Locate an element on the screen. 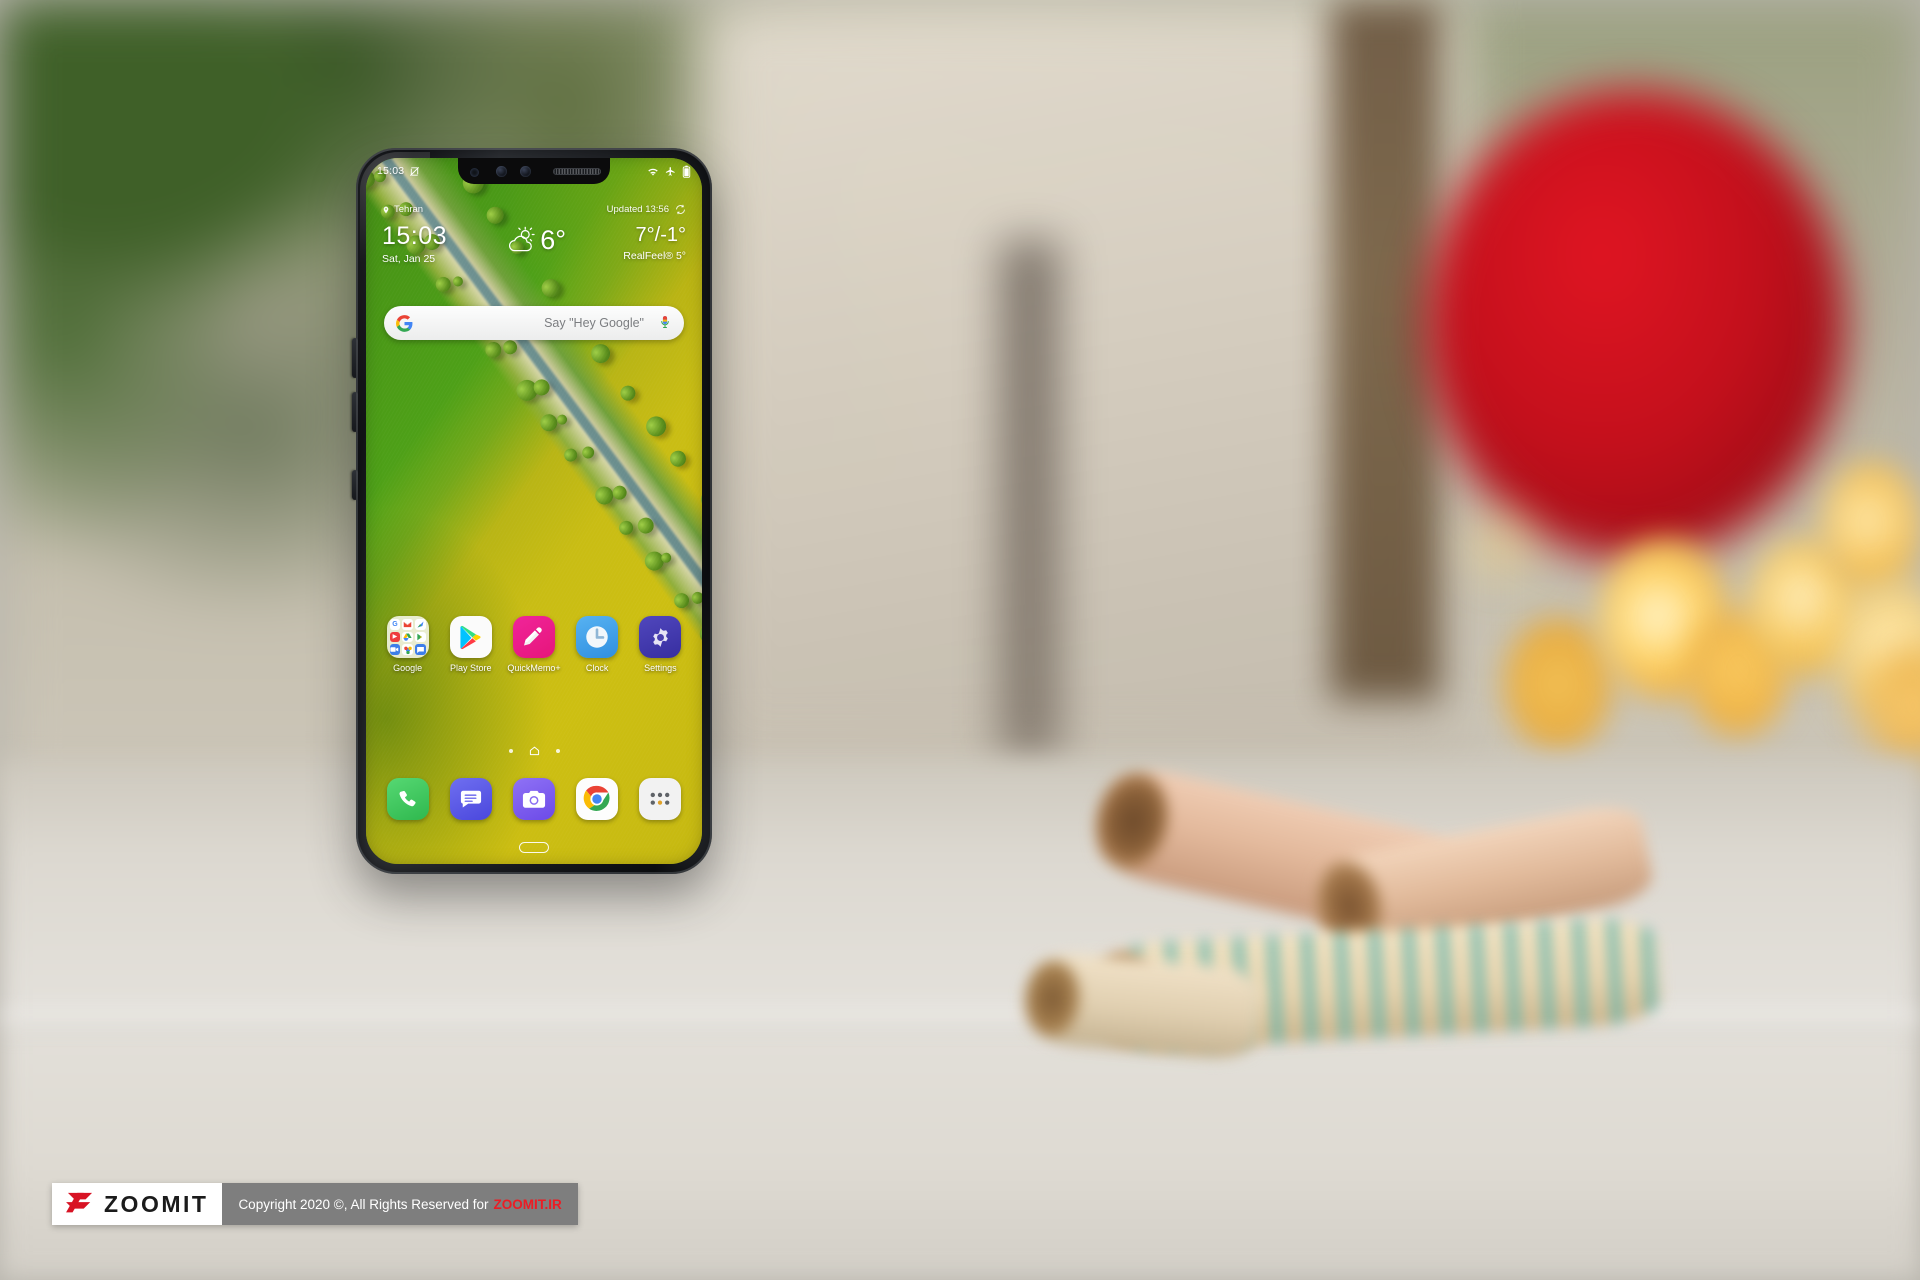  weather-location: Tehran is located at coordinates (402, 209).